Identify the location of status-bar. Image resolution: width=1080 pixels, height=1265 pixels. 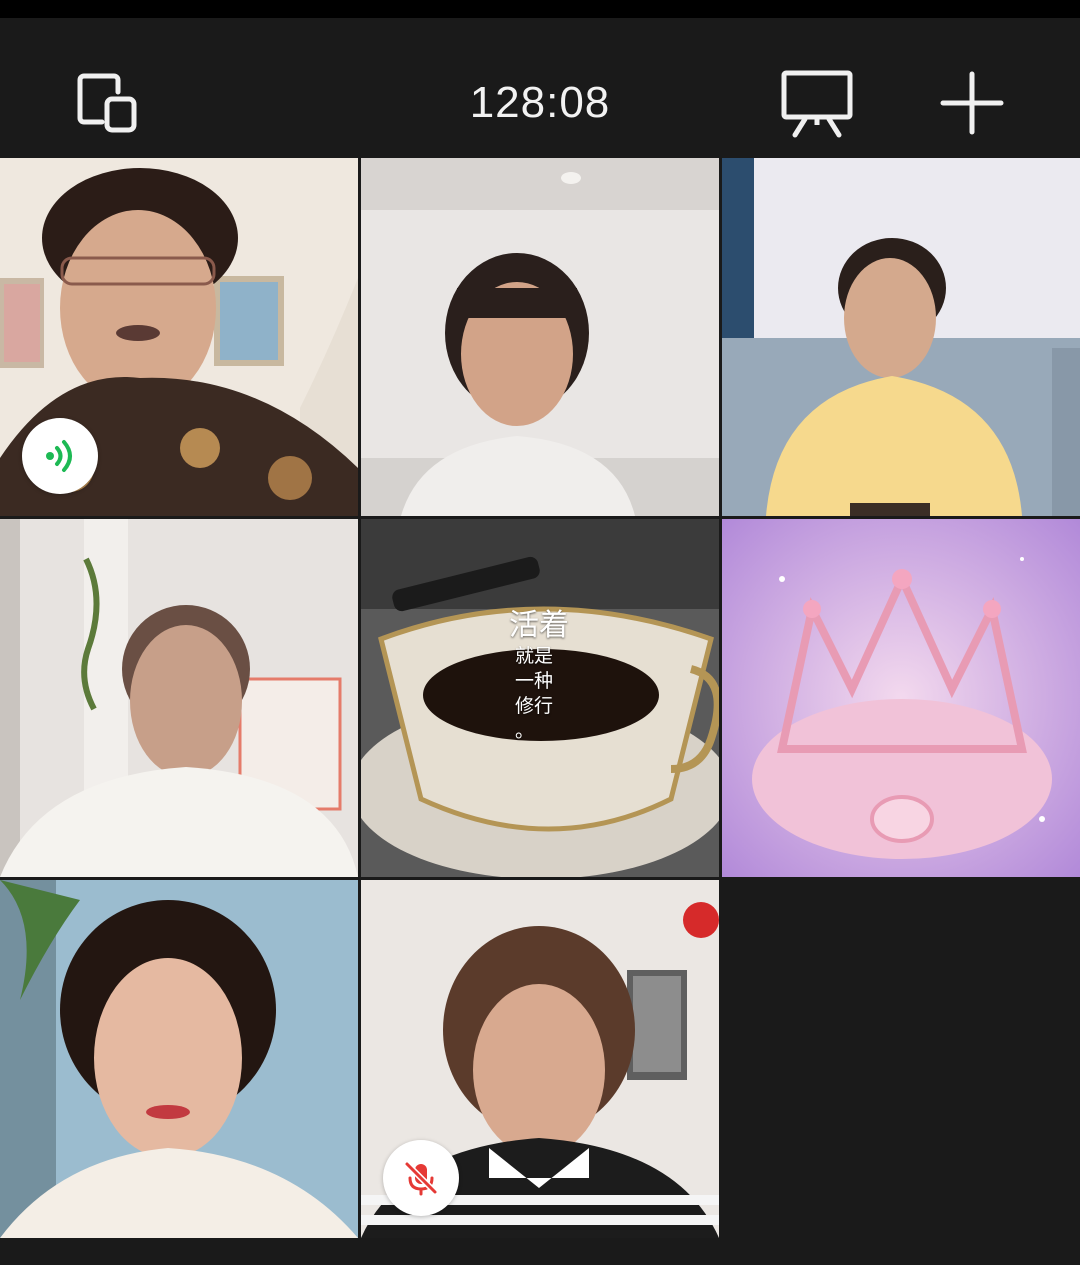
(540, 9).